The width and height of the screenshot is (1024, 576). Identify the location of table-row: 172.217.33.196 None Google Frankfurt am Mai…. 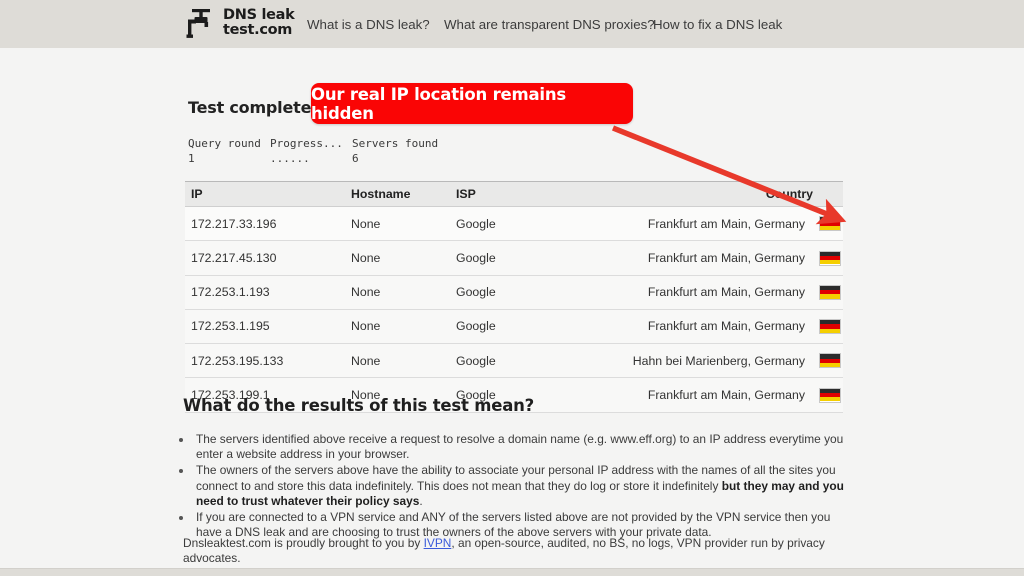
(514, 224).